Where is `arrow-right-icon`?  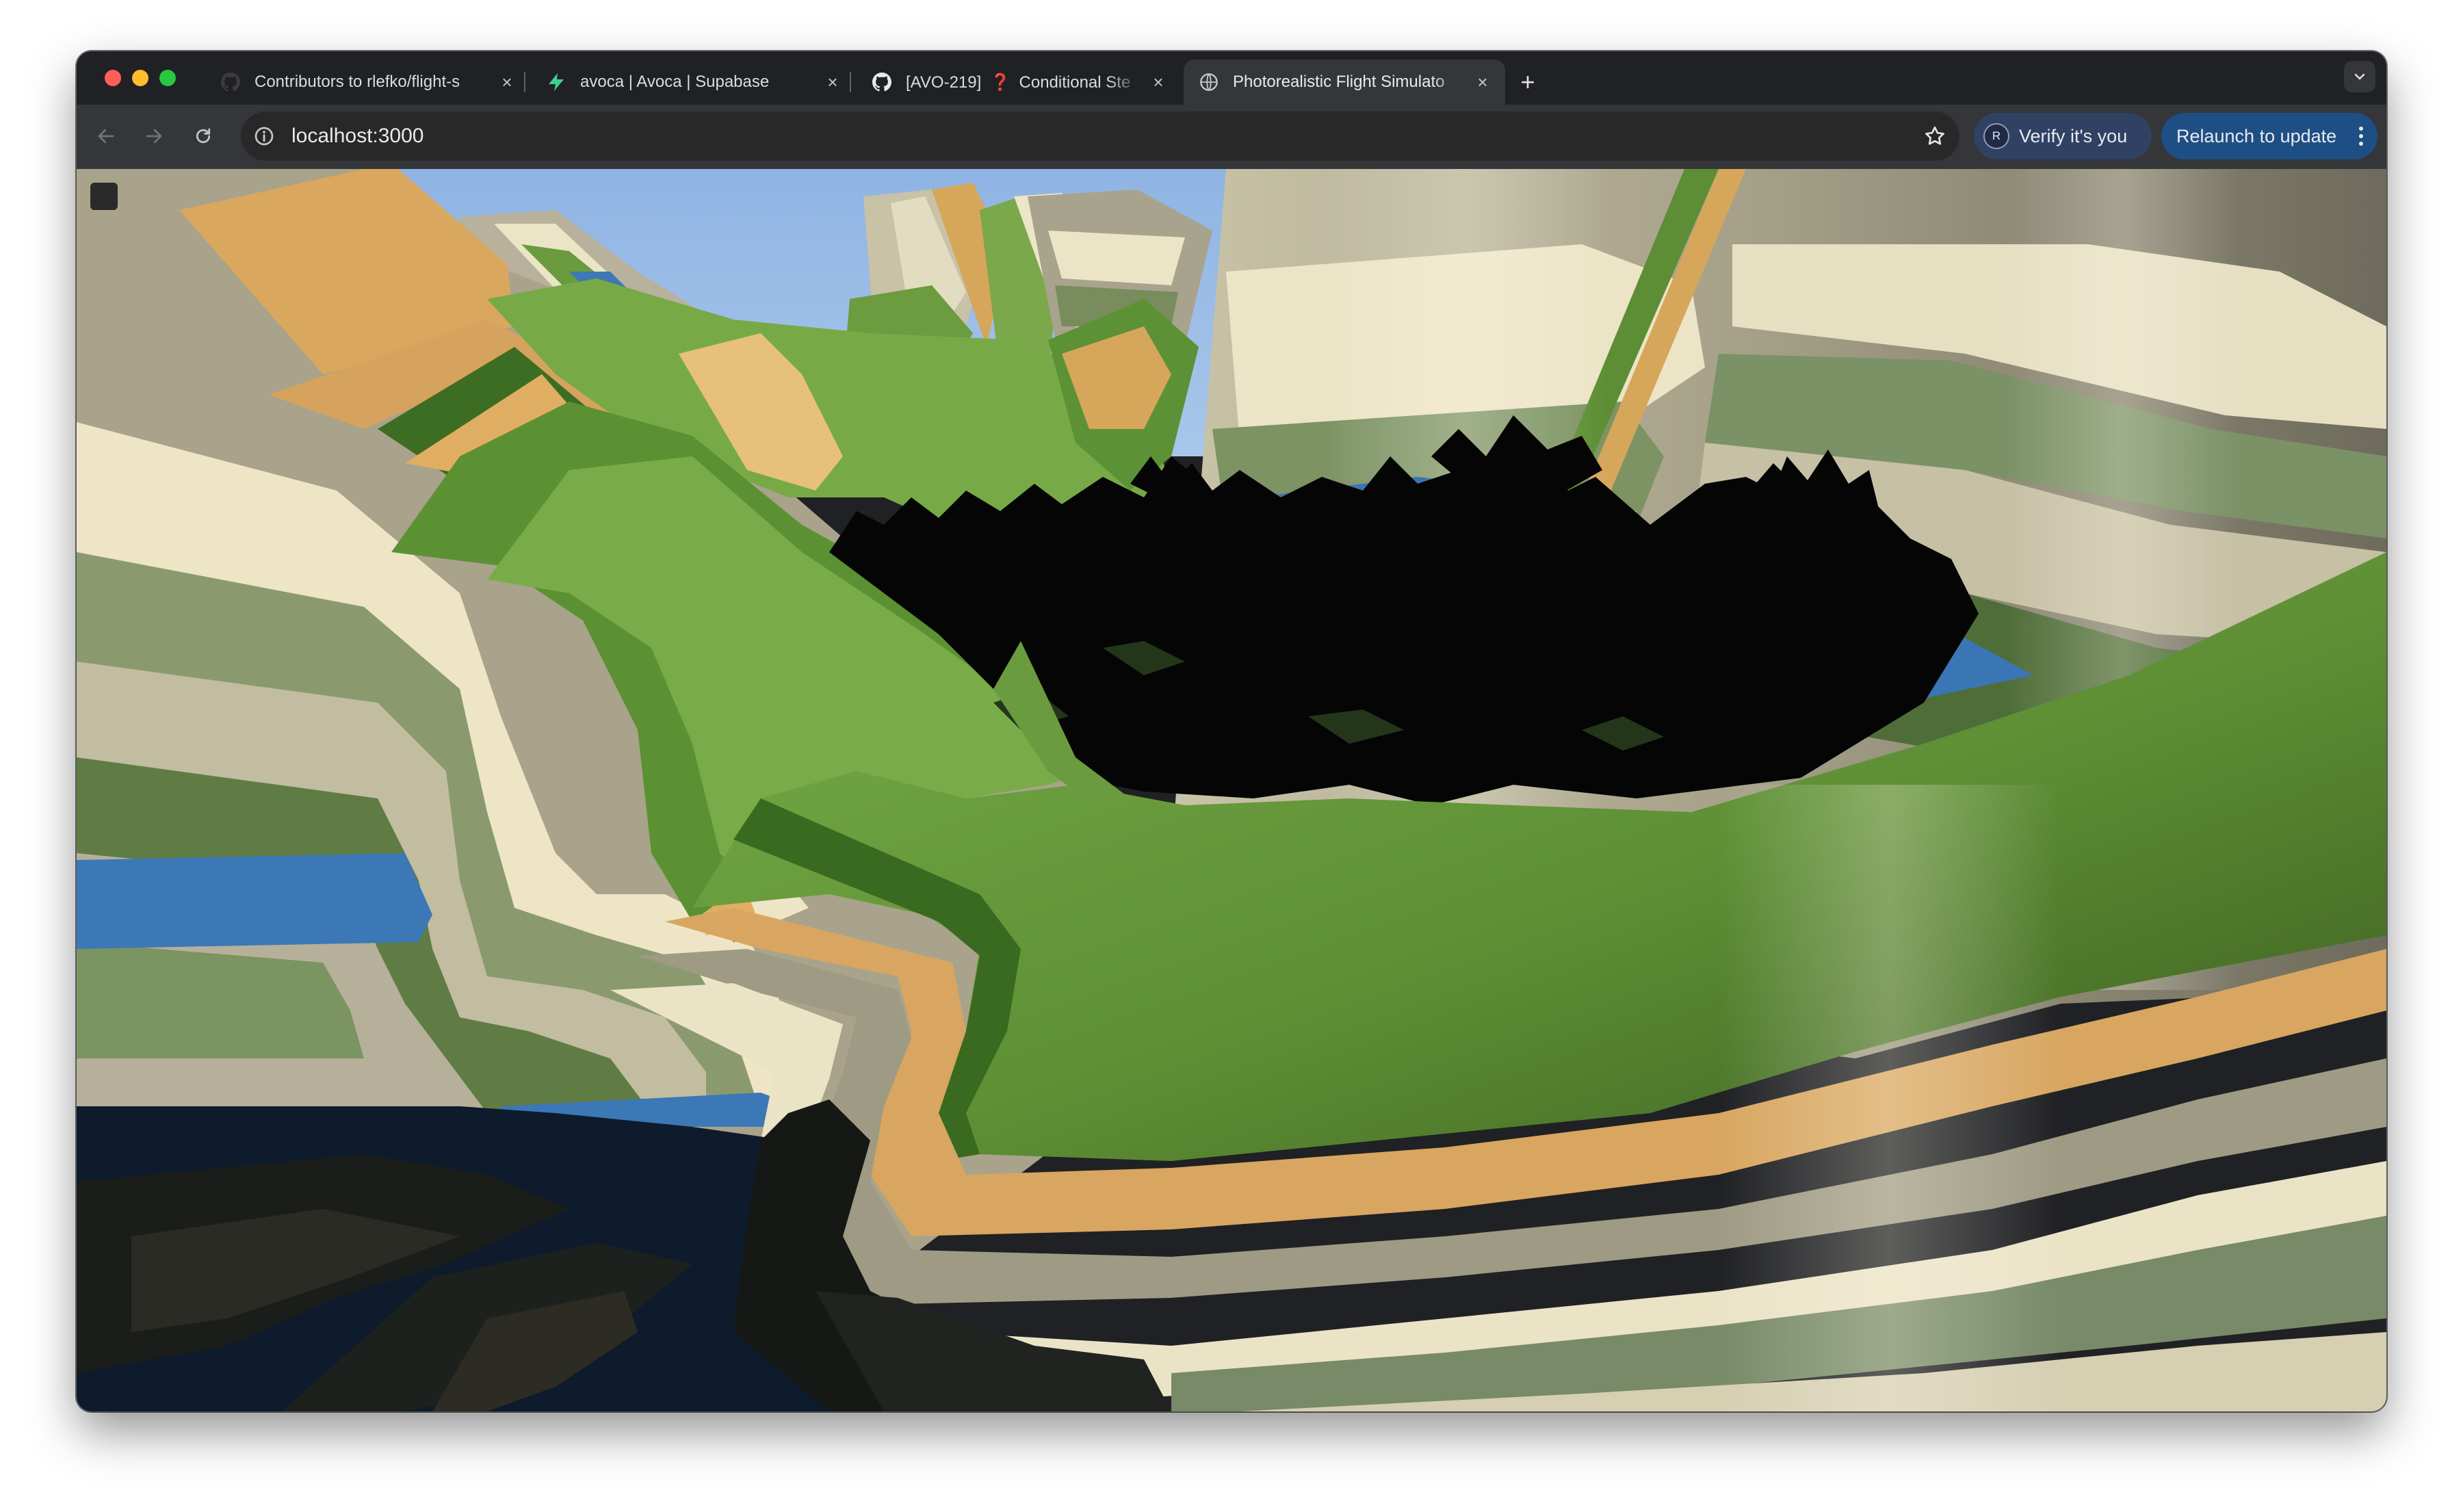
arrow-right-icon is located at coordinates (154, 136).